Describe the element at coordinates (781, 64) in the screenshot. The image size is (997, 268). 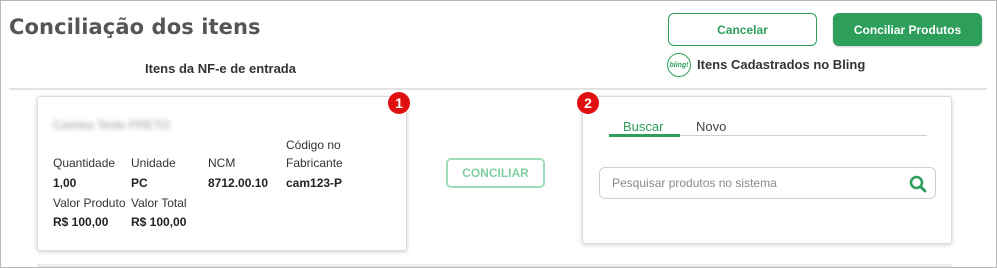
I see `bling-items-heading: Itens Cadastrados no Bling` at that location.